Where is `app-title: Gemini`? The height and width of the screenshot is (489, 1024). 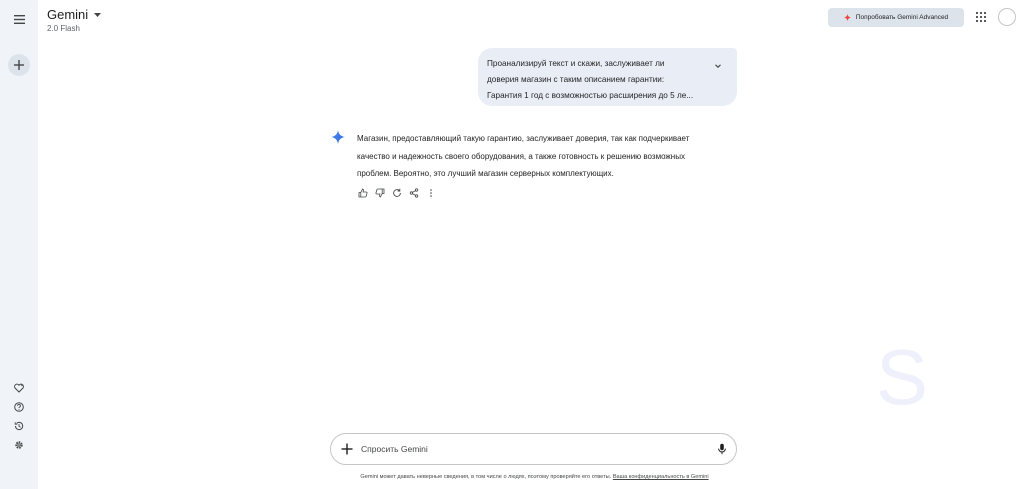
app-title: Gemini is located at coordinates (68, 14).